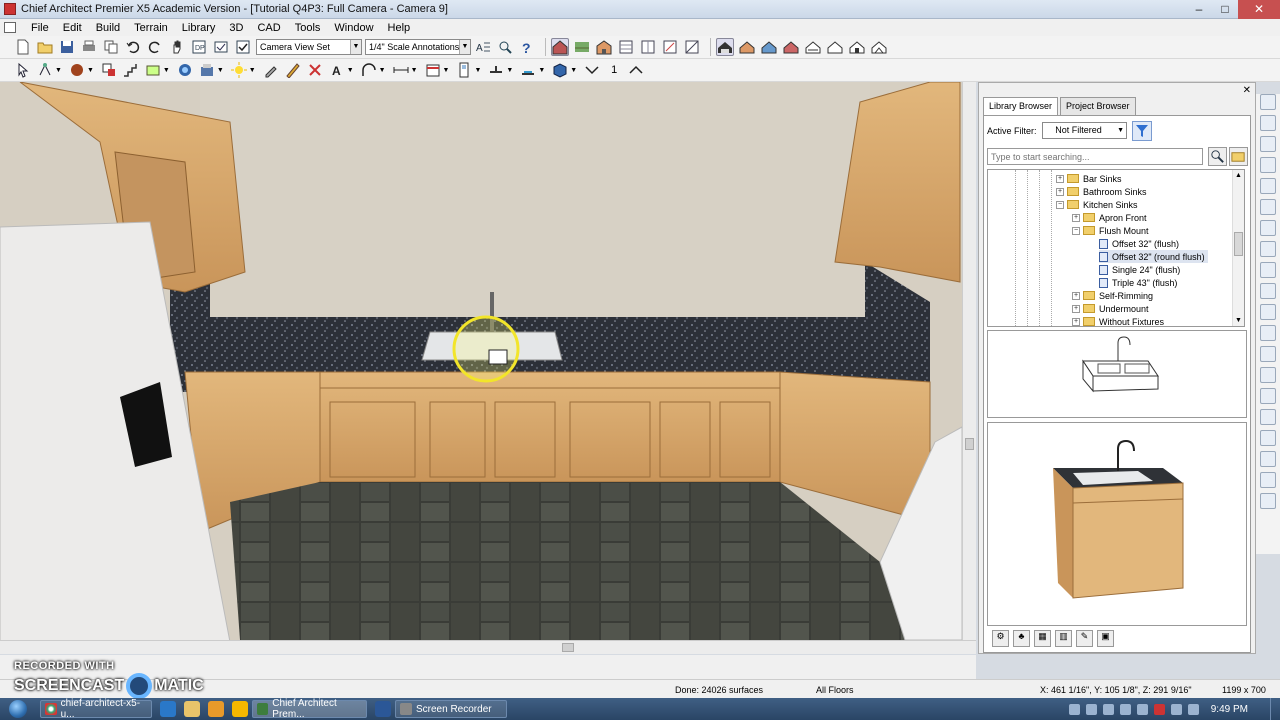  I want to click on bumping-icon, so click(1268, 480).